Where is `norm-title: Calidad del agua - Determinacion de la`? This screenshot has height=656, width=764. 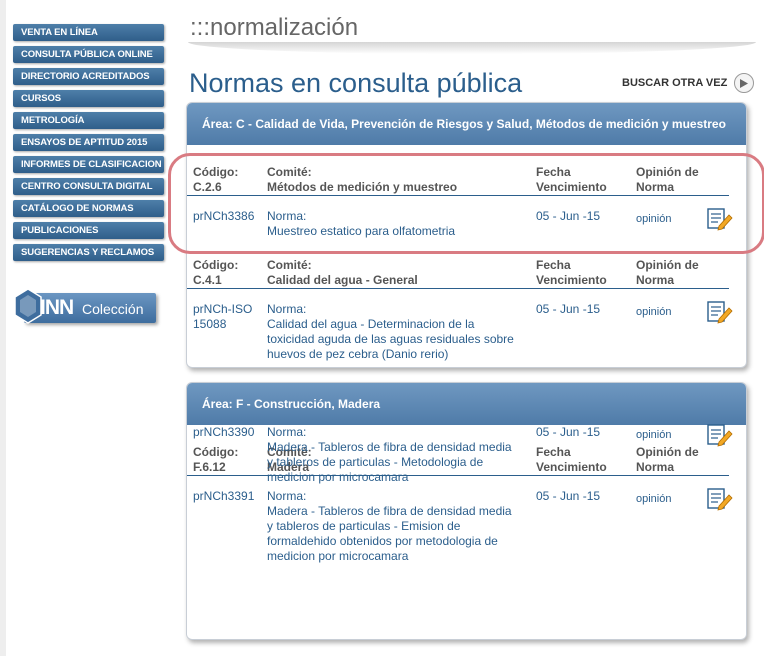
norm-title: Calidad del agua - Determinacion de la is located at coordinates (371, 324).